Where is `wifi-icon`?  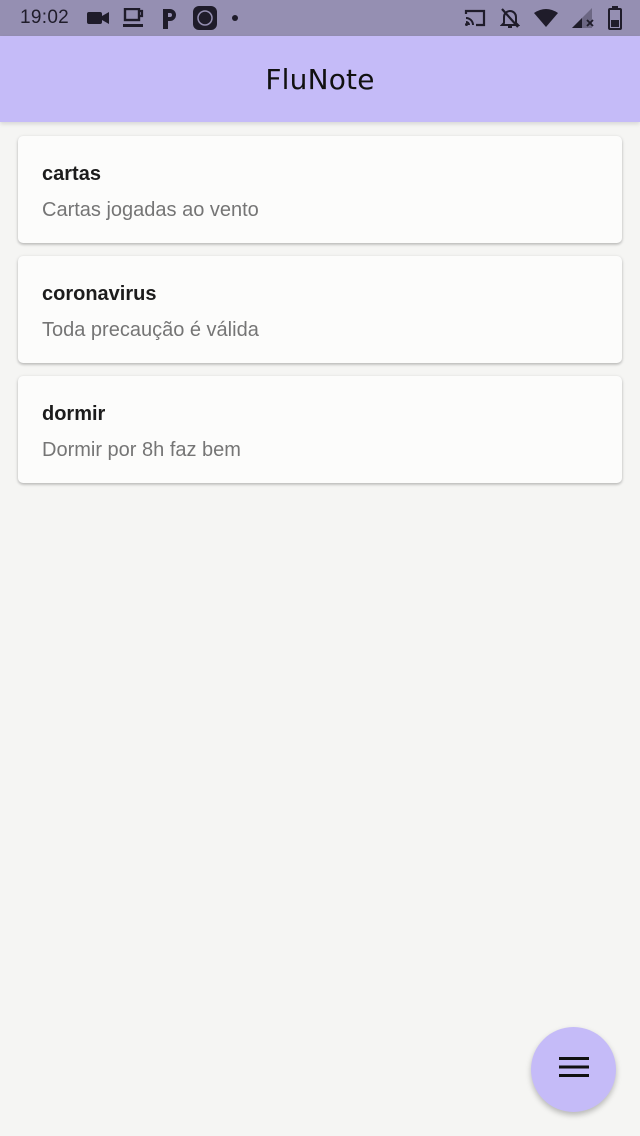 wifi-icon is located at coordinates (546, 18).